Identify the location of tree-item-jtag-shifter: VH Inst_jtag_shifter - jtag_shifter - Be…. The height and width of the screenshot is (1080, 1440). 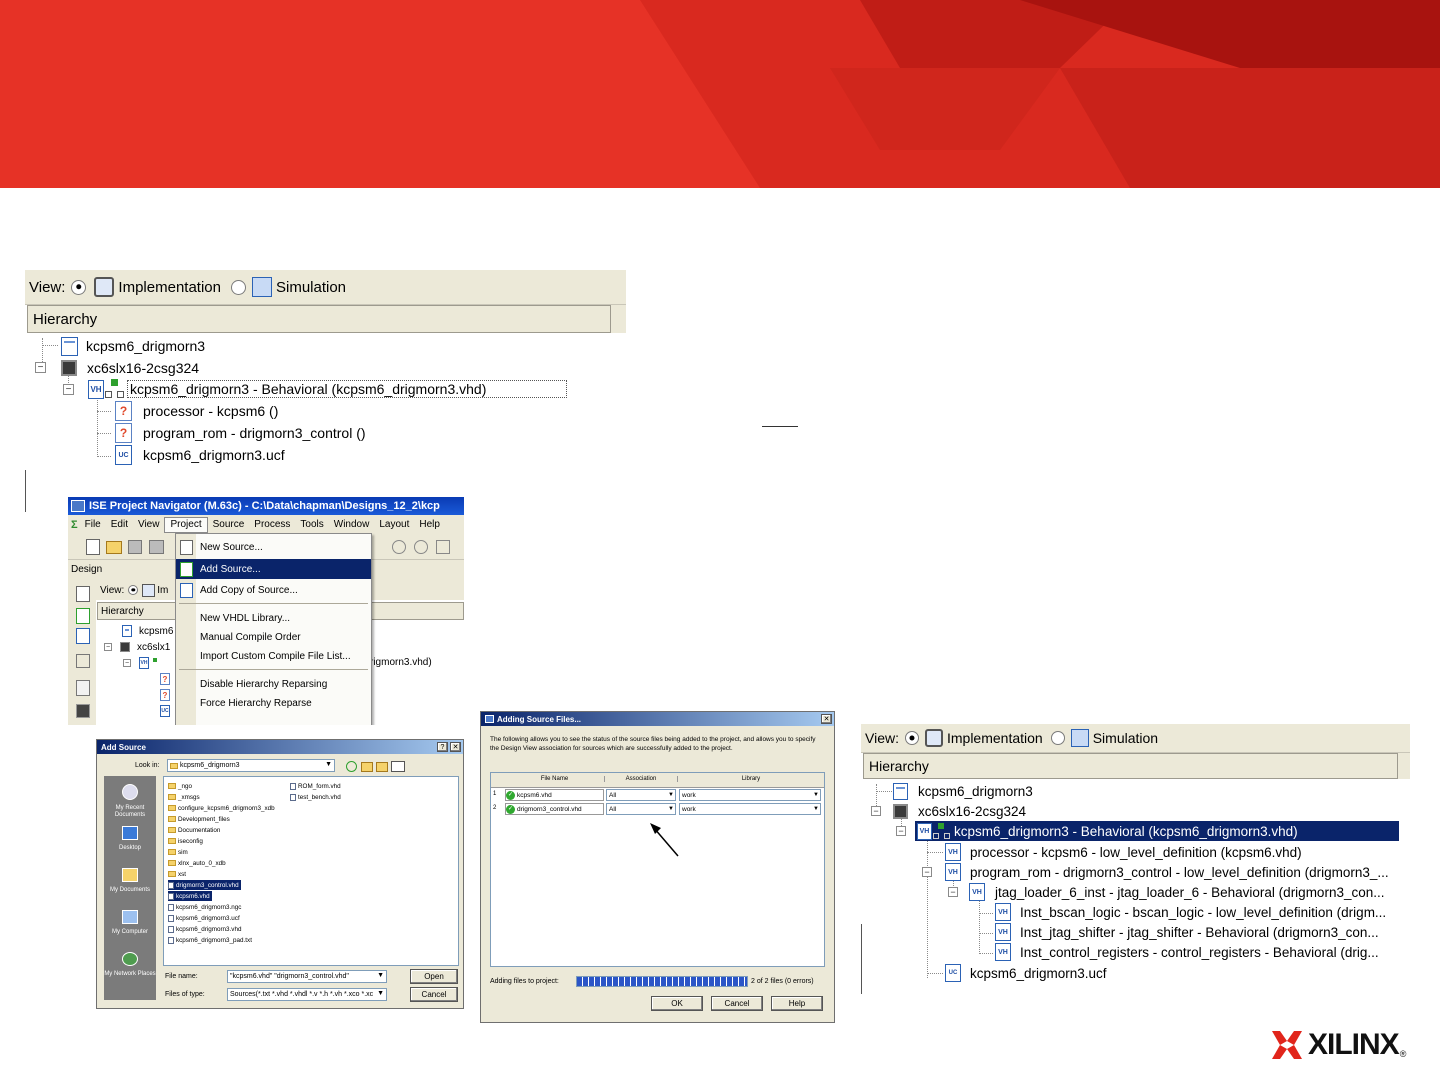
(1187, 932).